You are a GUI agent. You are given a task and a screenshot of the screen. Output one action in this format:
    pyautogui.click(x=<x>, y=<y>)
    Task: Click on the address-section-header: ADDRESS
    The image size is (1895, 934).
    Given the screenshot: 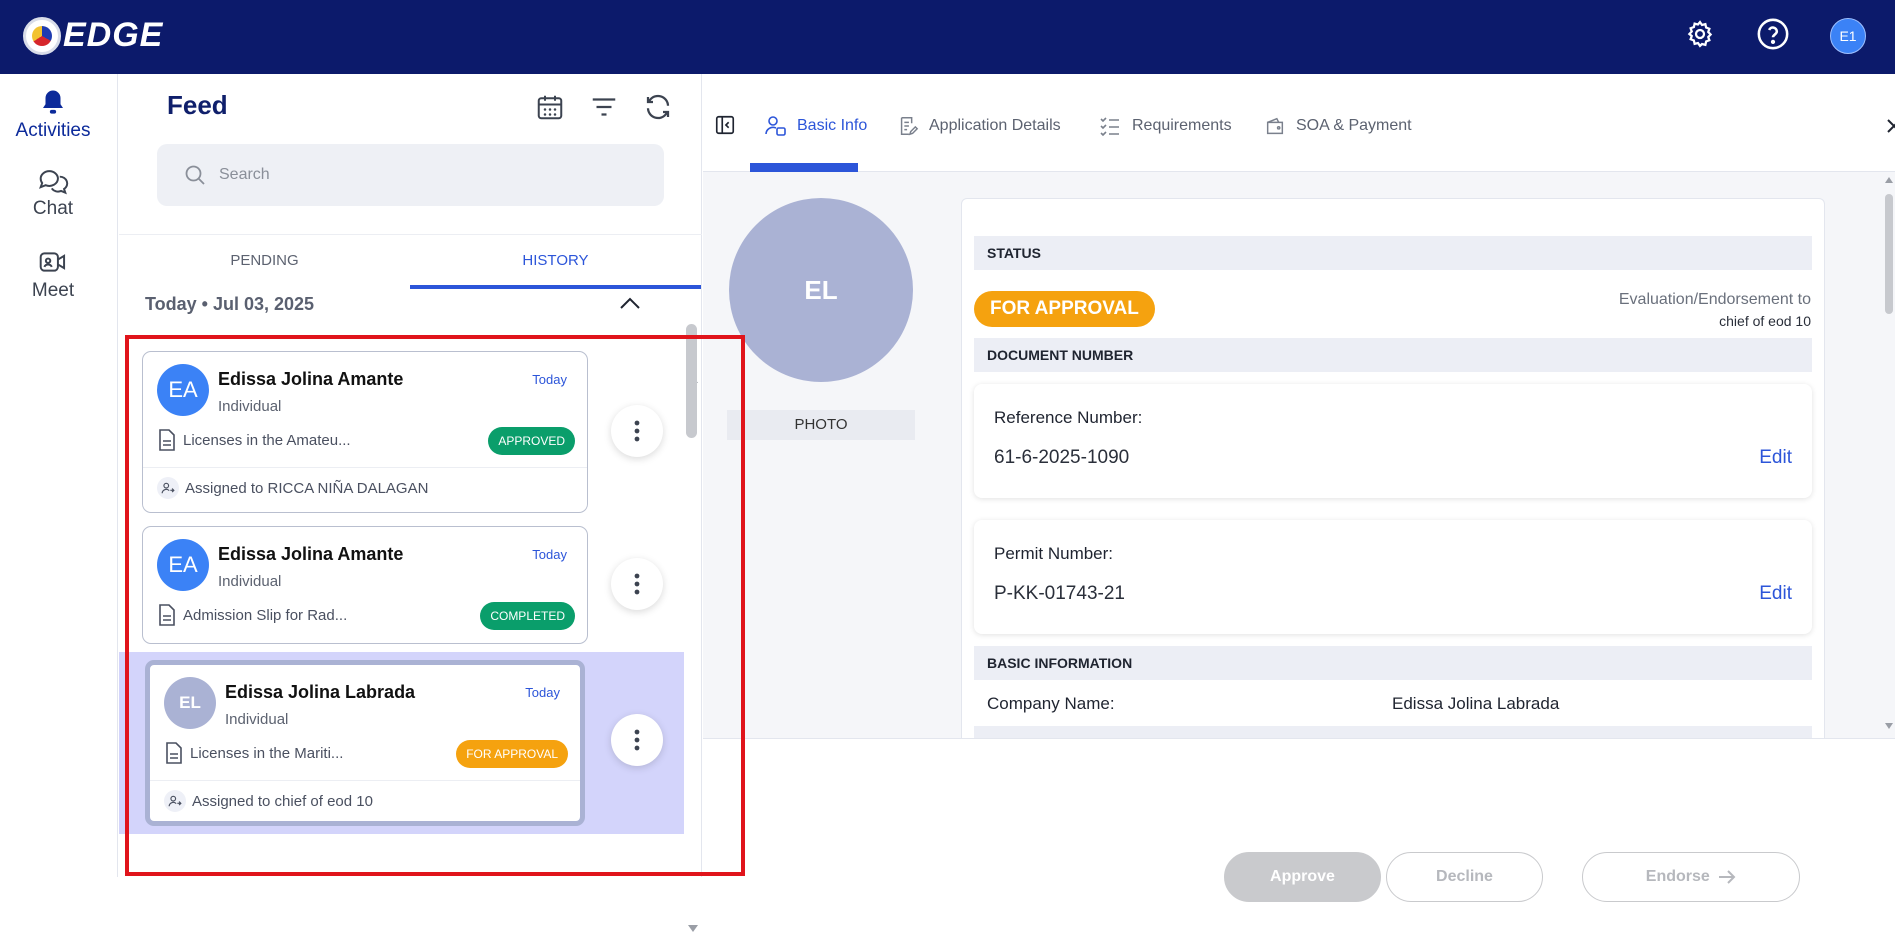 What is the action you would take?
    pyautogui.click(x=1393, y=732)
    